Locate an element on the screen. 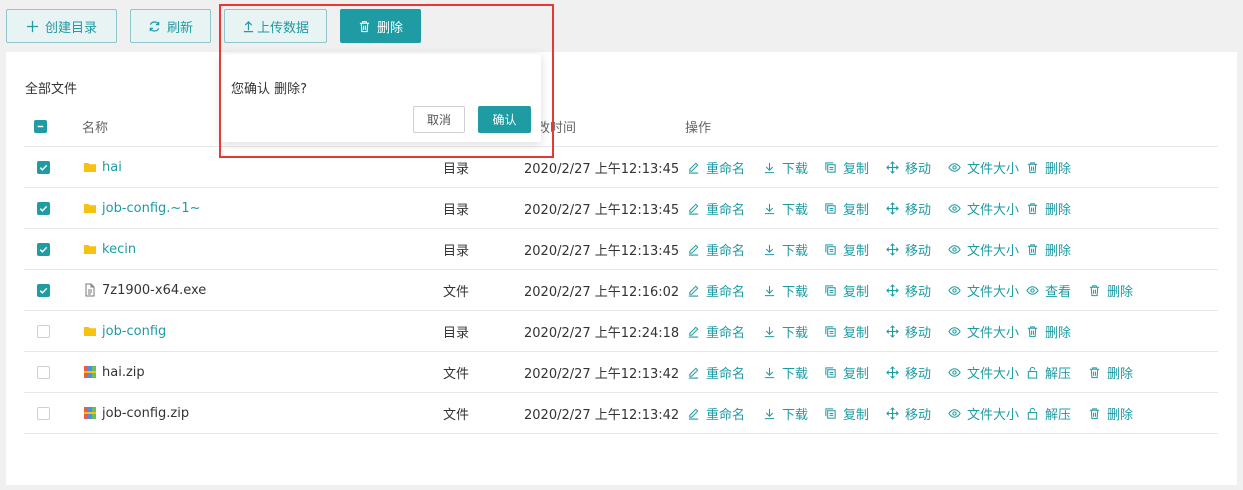  header-name: 名称 is located at coordinates (95, 126).